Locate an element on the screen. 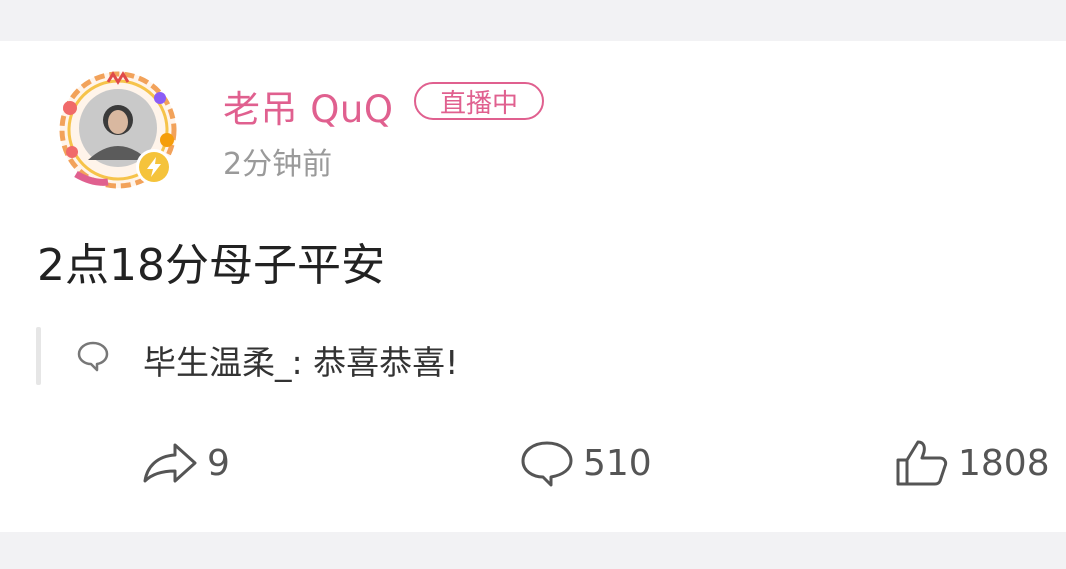 The width and height of the screenshot is (1066, 569). comment-author: 毕生温柔_ is located at coordinates (217, 362).